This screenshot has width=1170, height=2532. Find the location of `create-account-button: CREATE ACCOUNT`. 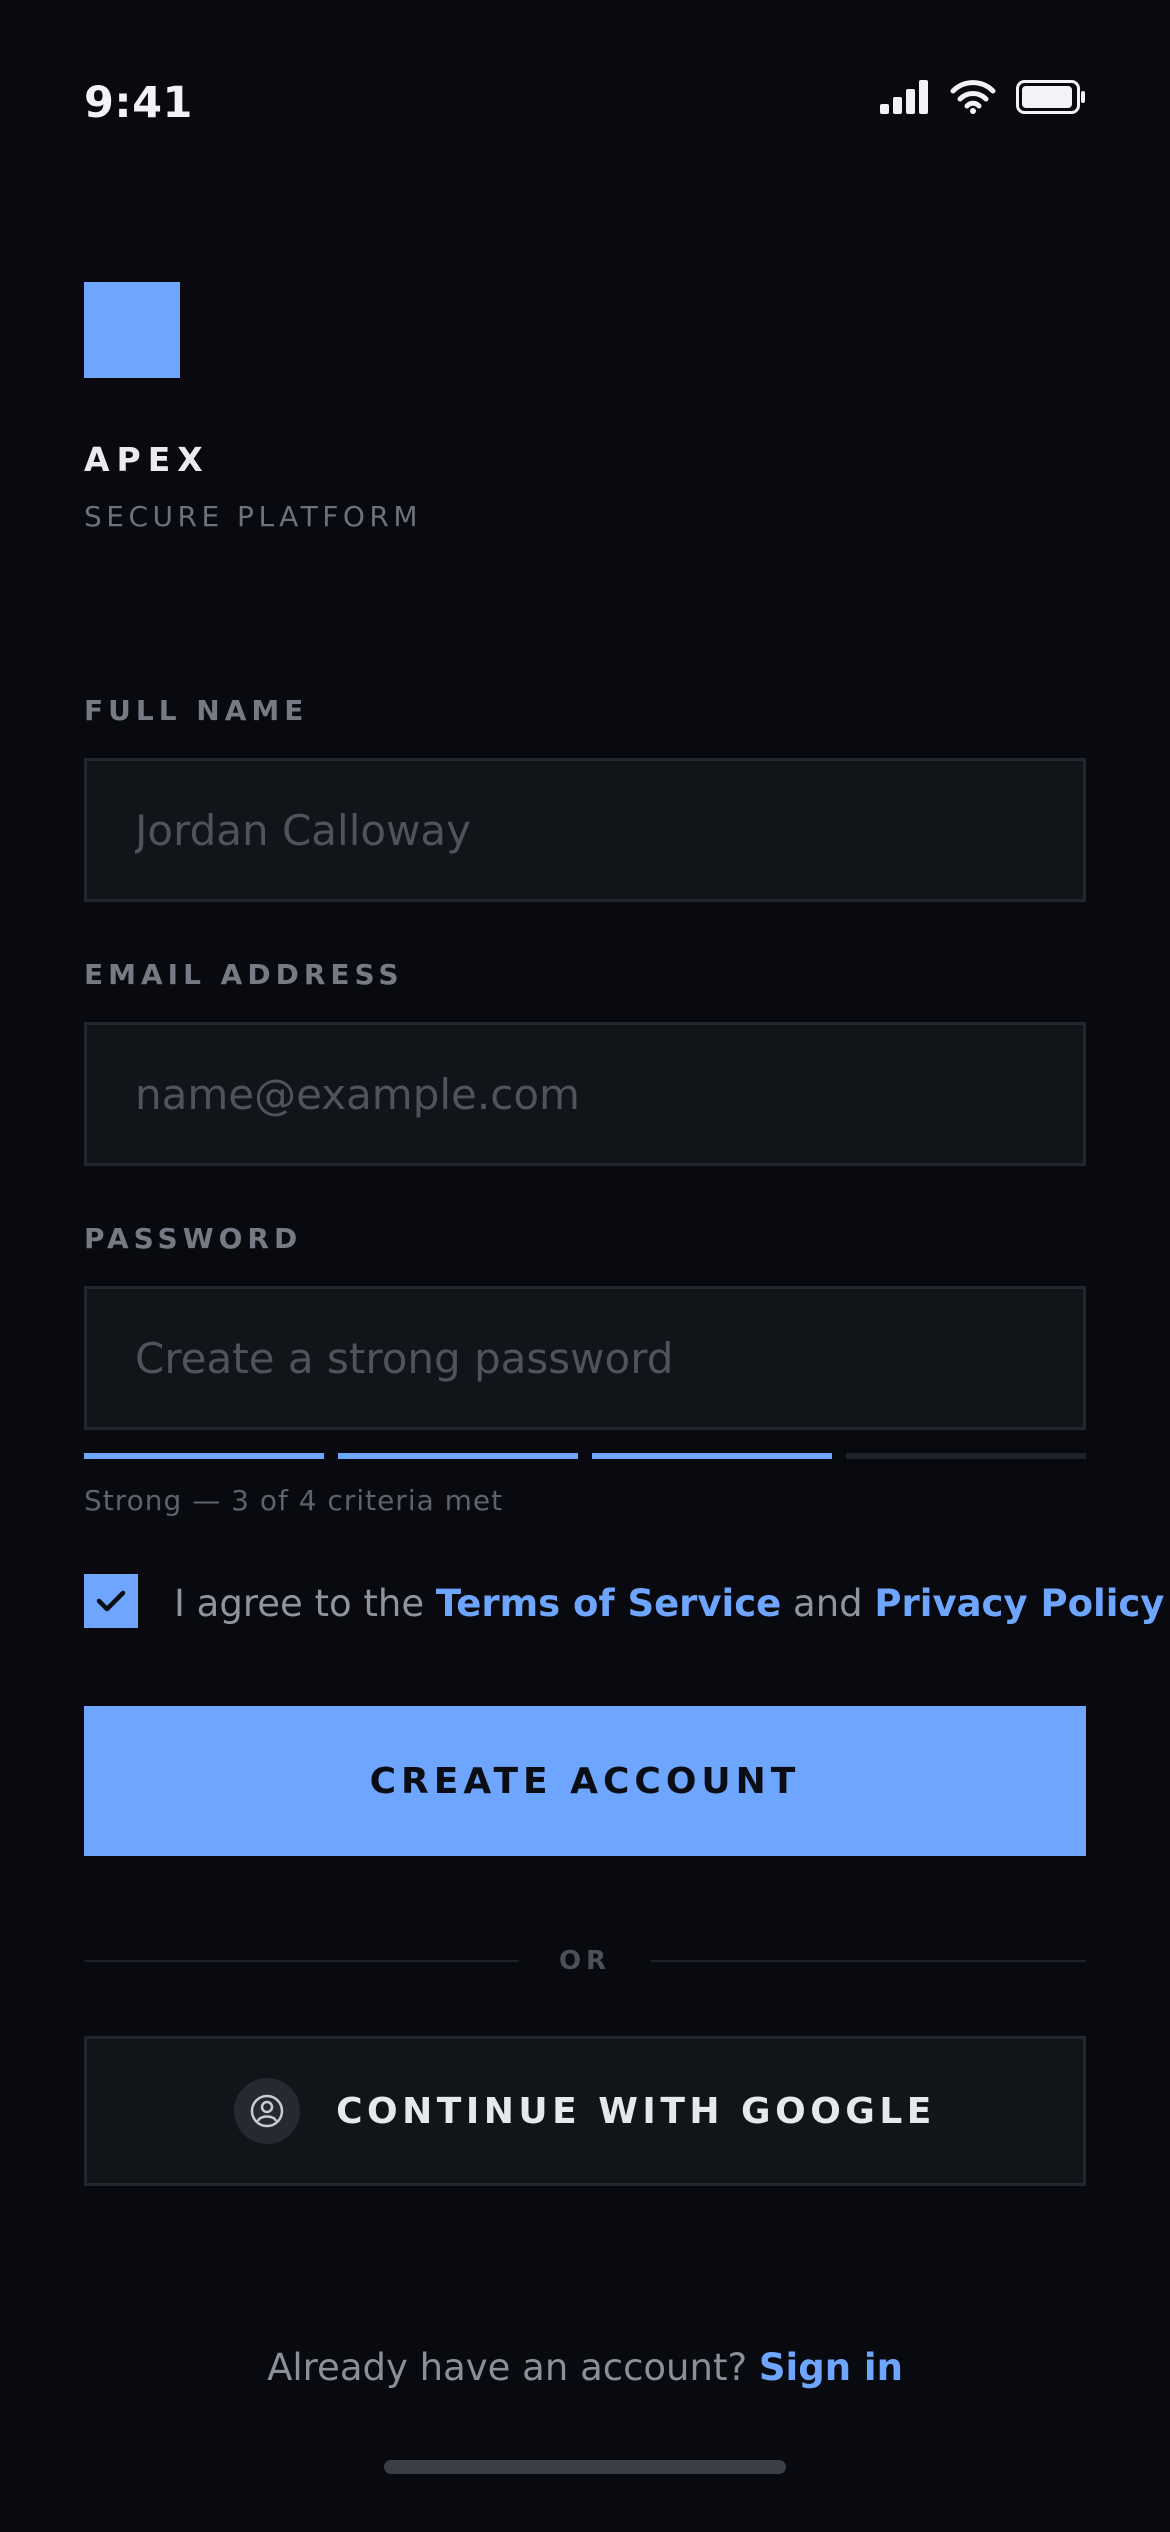

create-account-button: CREATE ACCOUNT is located at coordinates (585, 1781).